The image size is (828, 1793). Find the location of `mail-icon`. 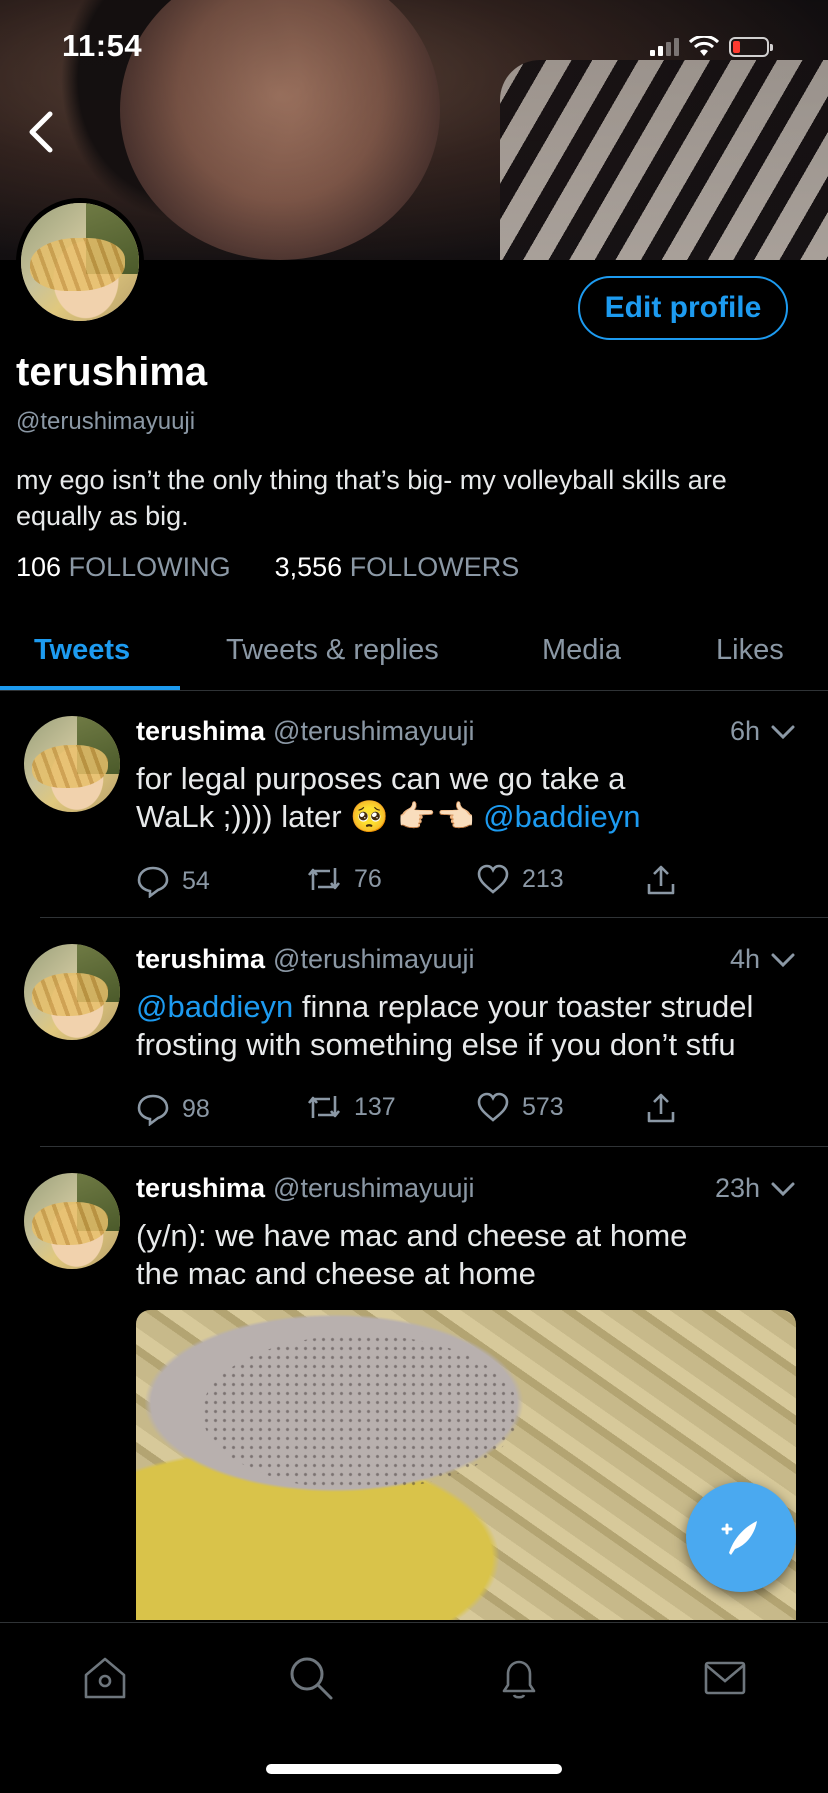

mail-icon is located at coordinates (725, 1678).